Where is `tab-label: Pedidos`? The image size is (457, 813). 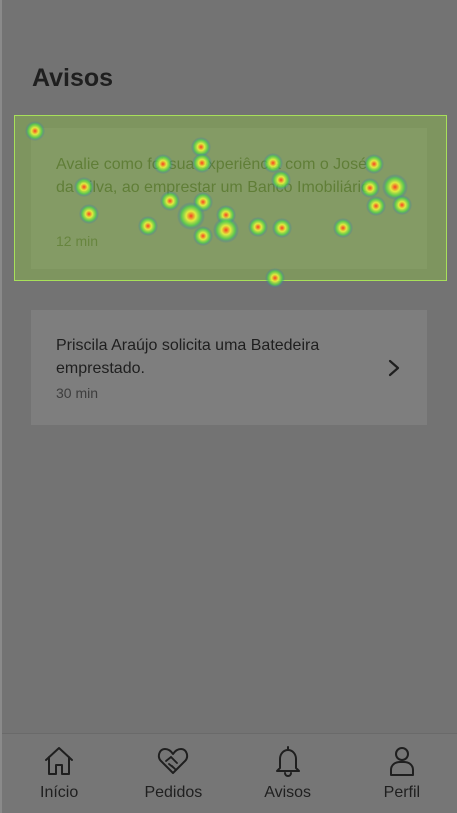
tab-label: Pedidos is located at coordinates (173, 792).